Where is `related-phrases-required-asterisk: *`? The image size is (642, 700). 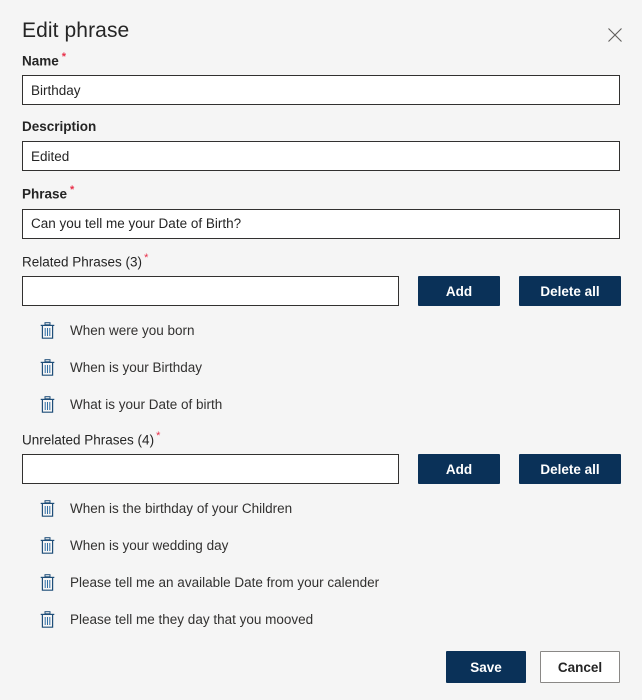 related-phrases-required-asterisk: * is located at coordinates (146, 257).